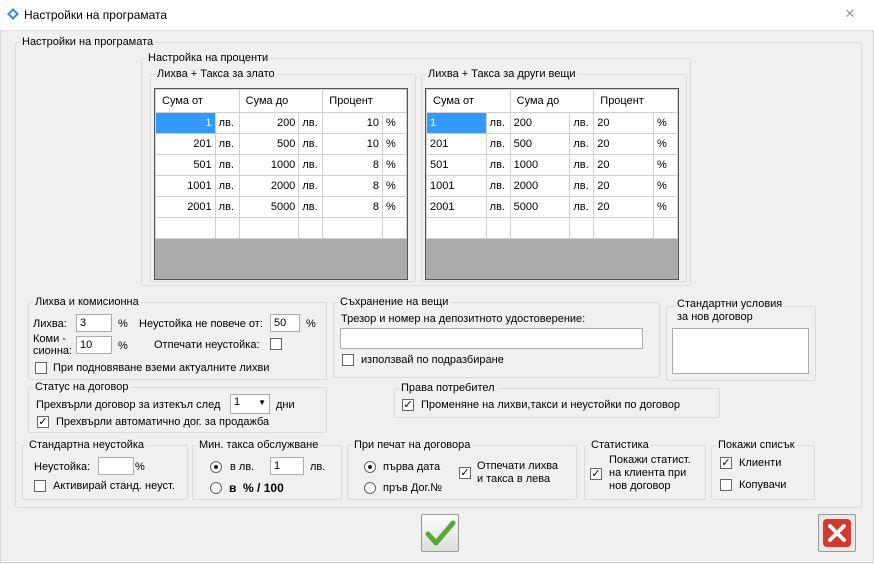 Image resolution: width=874 pixels, height=564 pixels. What do you see at coordinates (281, 123) in the screenshot?
I see `table-row: 1 лв. 200 лв. 10%` at bounding box center [281, 123].